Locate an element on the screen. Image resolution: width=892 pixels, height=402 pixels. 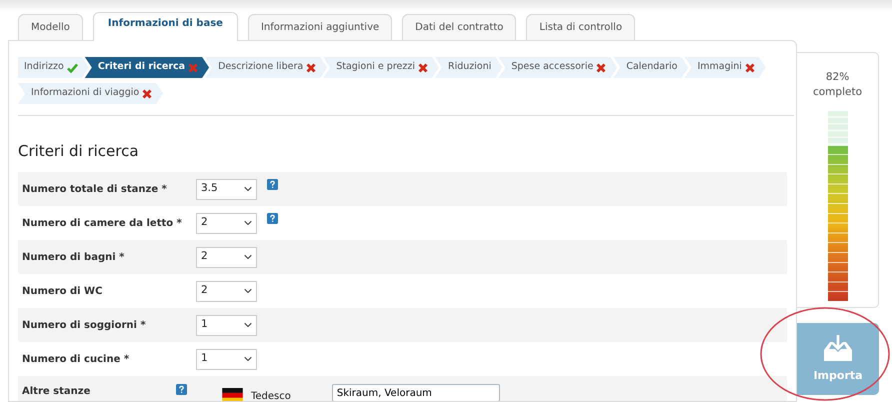
tab: Dati del contratto is located at coordinates (459, 27).